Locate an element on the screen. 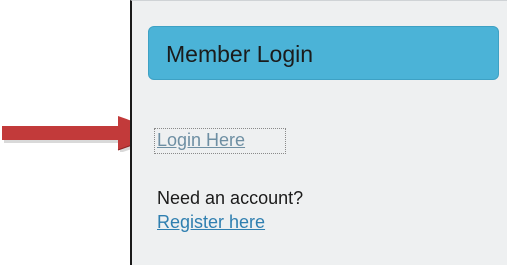 This screenshot has width=507, height=265. need-account-text: Need an account? is located at coordinates (230, 198).